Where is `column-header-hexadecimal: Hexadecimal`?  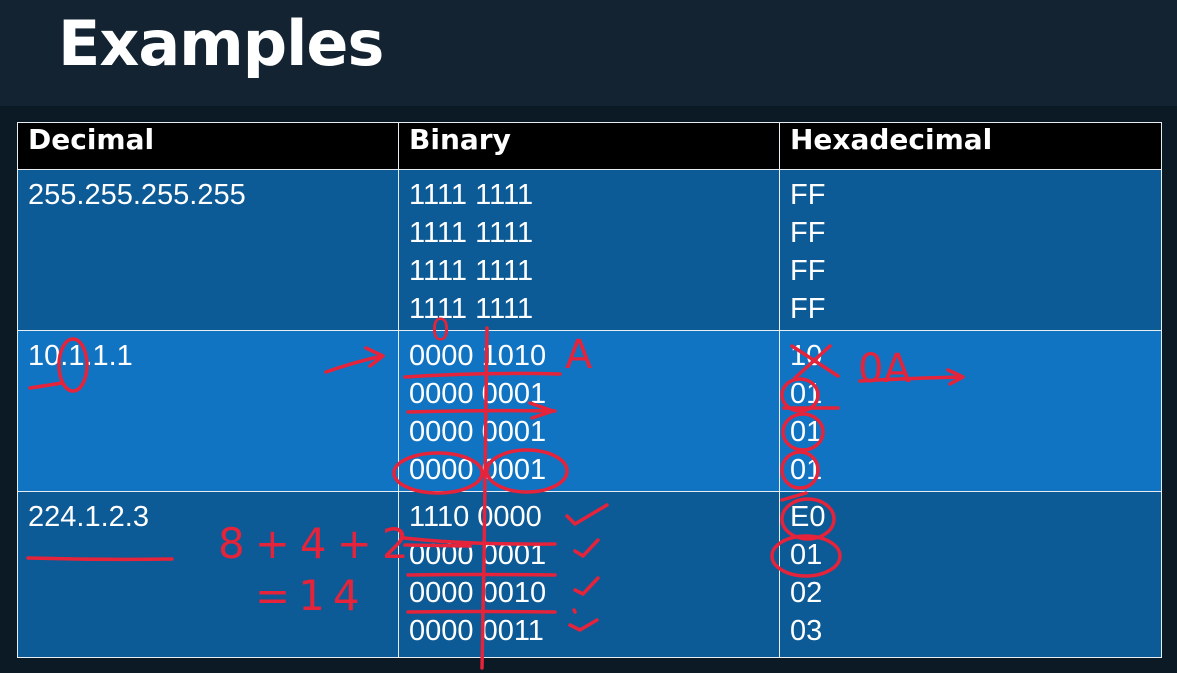 column-header-hexadecimal: Hexadecimal is located at coordinates (970, 146).